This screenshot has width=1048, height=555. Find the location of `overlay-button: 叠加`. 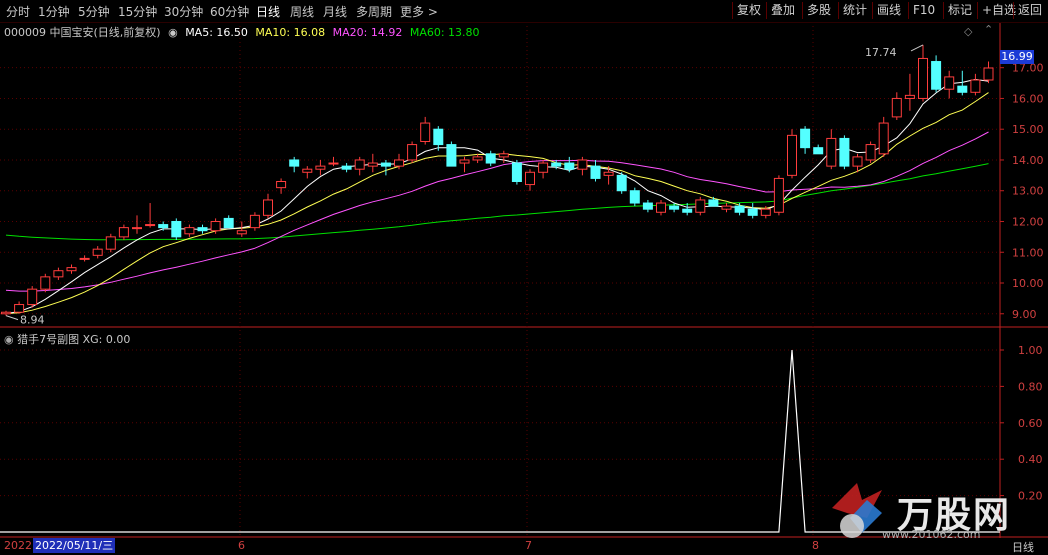

overlay-button: 叠加 is located at coordinates (782, 10).